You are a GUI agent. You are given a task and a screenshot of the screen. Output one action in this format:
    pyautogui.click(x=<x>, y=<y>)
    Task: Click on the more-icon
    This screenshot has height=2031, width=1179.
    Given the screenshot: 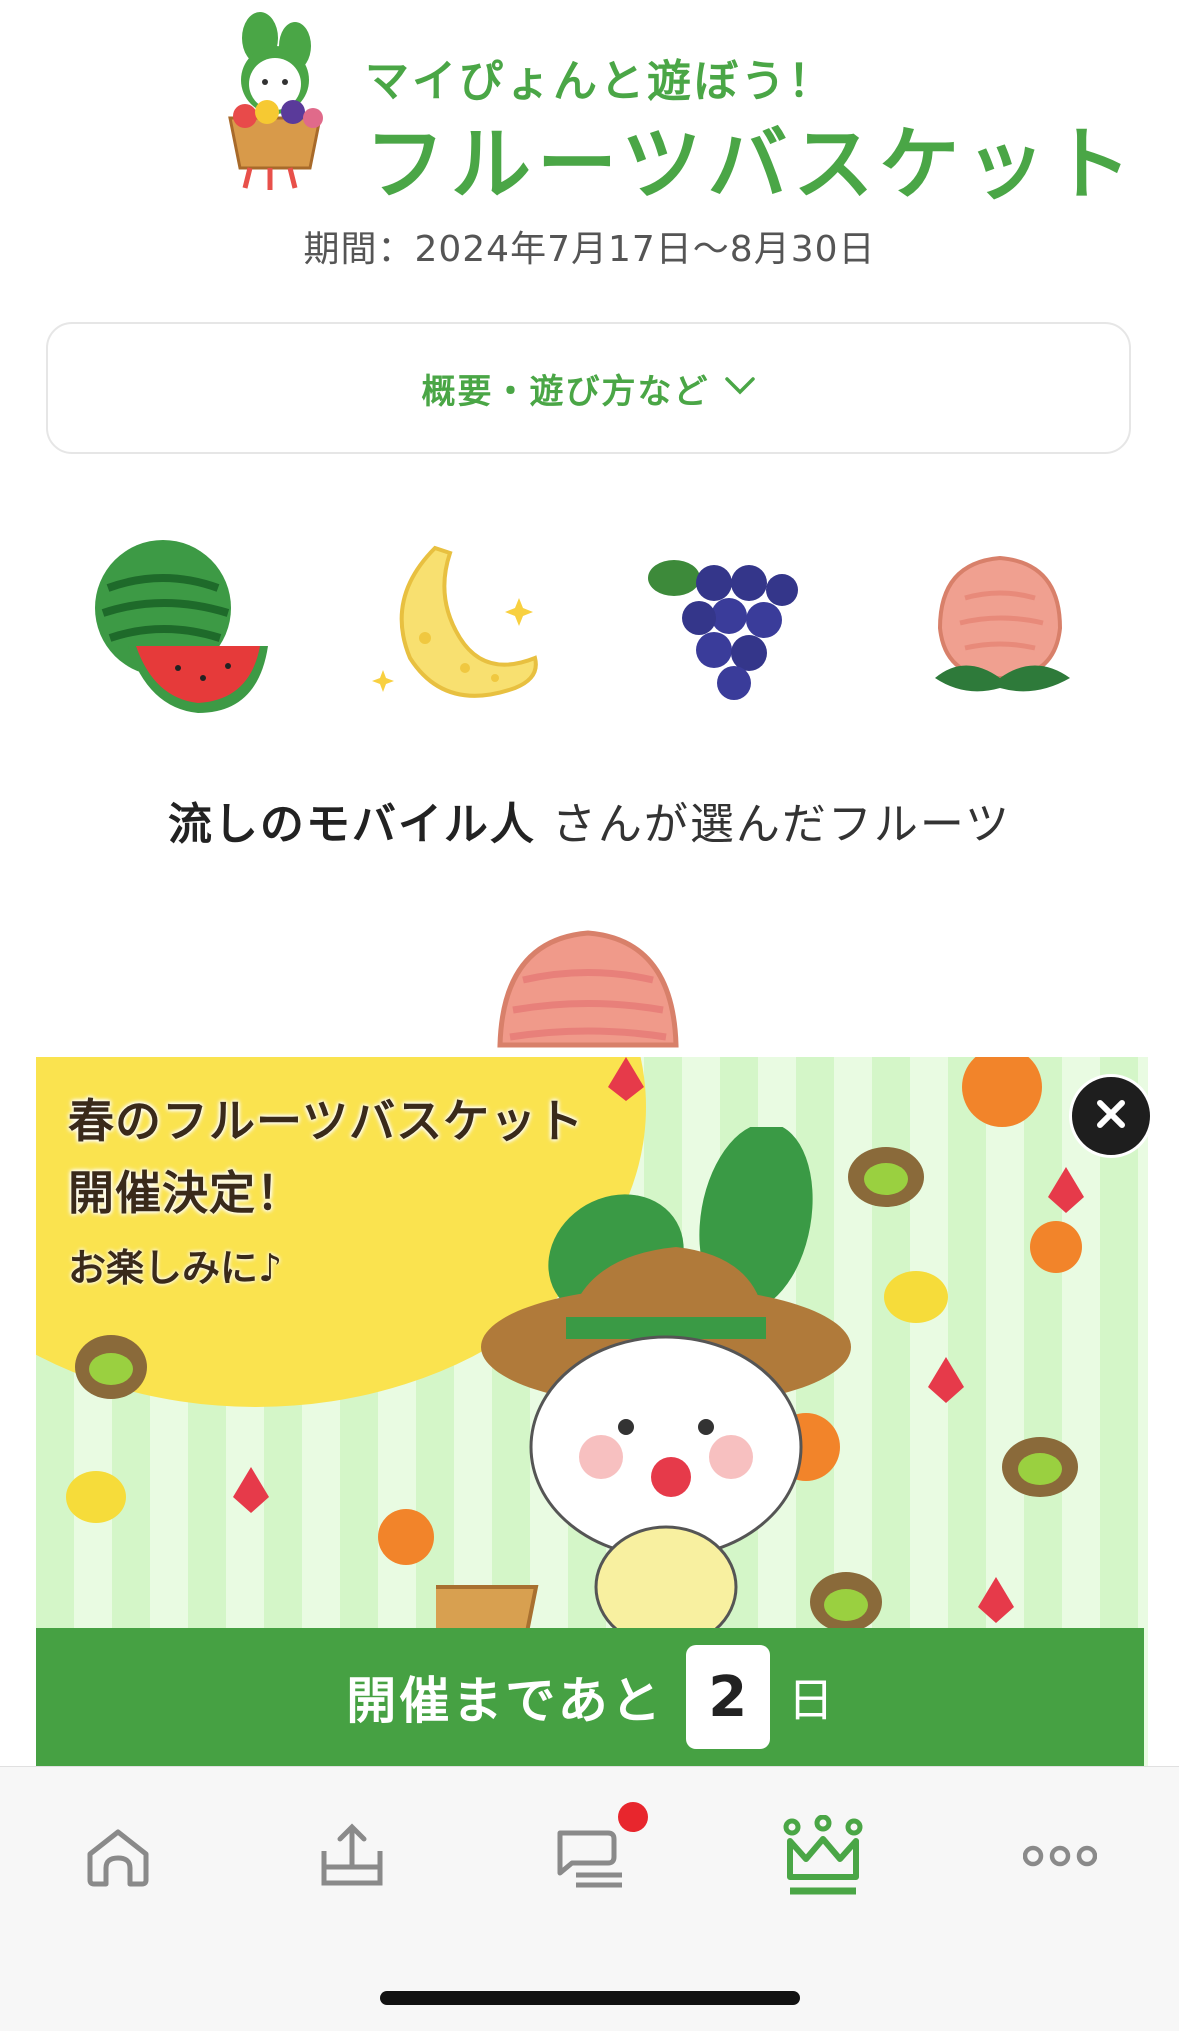 What is the action you would take?
    pyautogui.click(x=1060, y=1858)
    